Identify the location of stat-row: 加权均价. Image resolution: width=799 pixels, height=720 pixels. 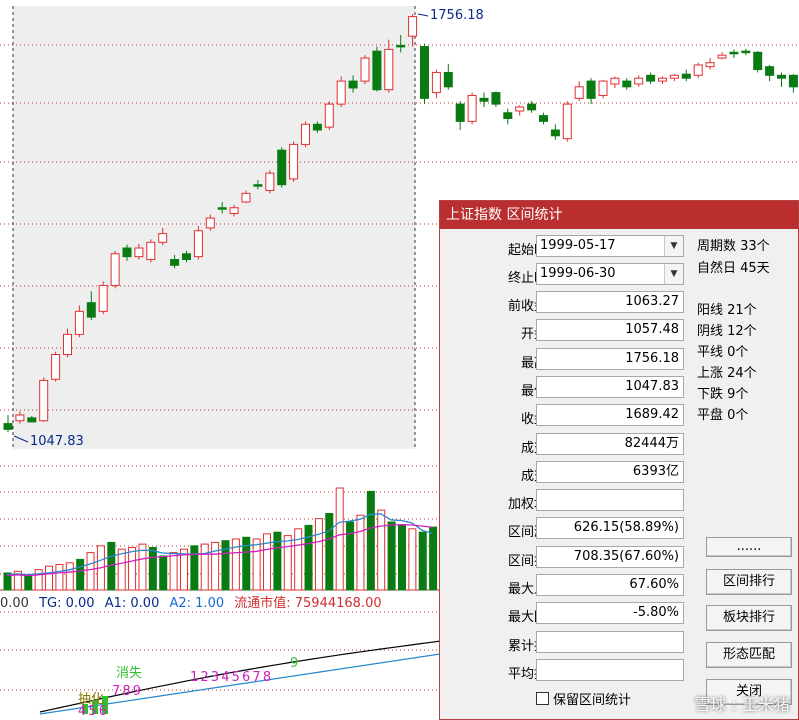
(565, 501).